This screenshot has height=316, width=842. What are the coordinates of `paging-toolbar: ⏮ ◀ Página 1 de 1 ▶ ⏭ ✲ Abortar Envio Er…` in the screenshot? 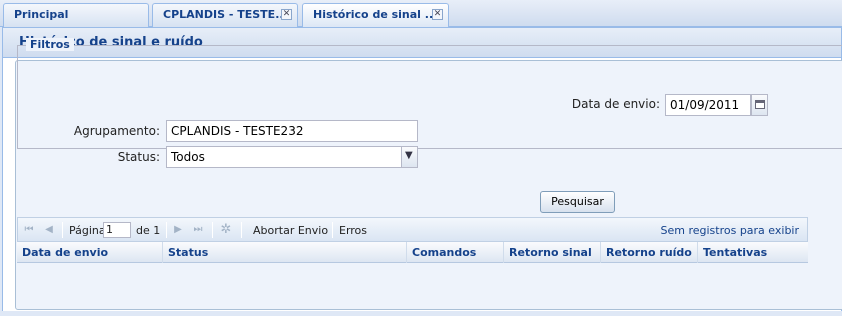 It's located at (412, 229).